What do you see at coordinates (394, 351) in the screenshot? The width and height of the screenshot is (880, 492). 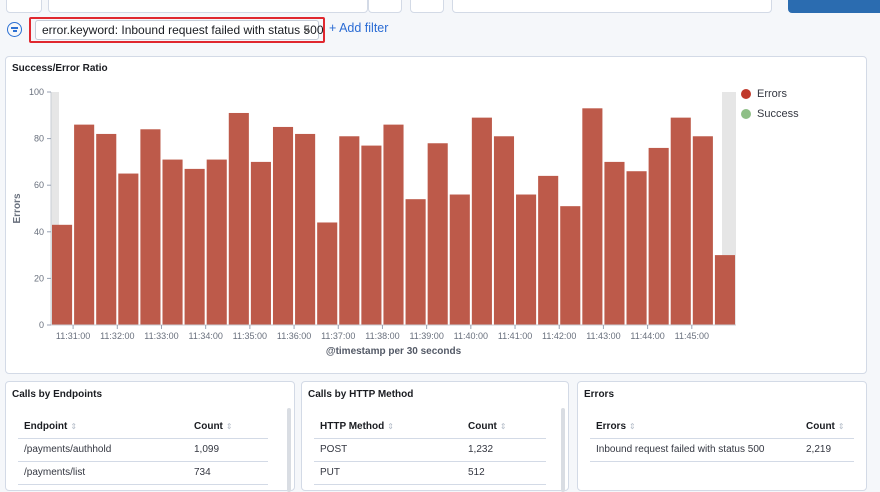 I see `x-axis-label: @timestamp per 30 seconds` at bounding box center [394, 351].